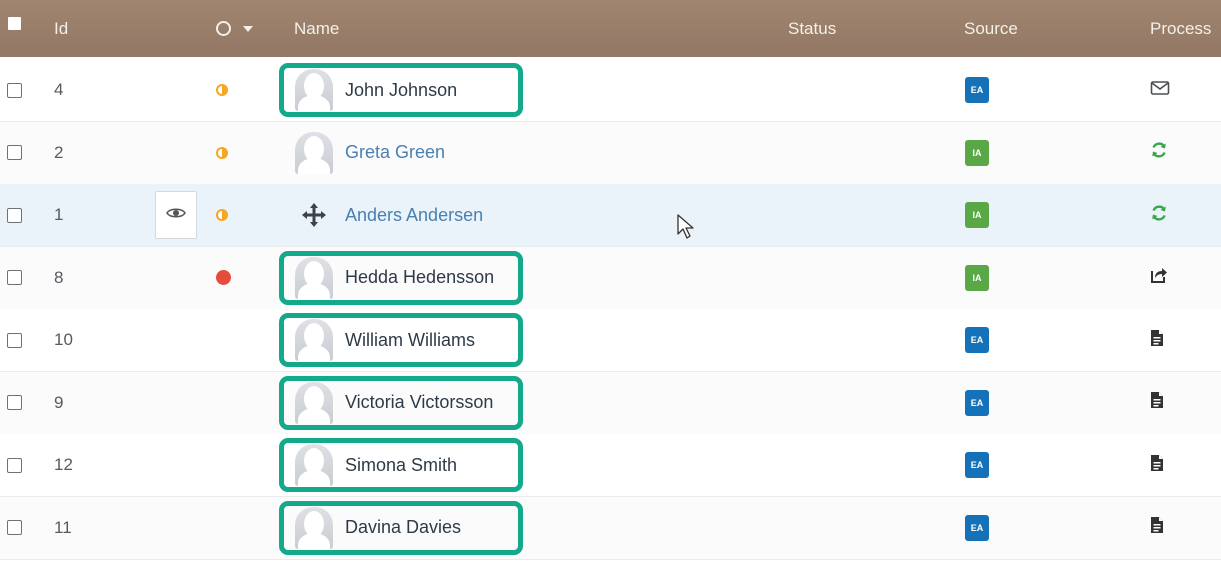 Image resolution: width=1221 pixels, height=561 pixels. Describe the element at coordinates (63, 464) in the screenshot. I see `row-id: 12` at that location.